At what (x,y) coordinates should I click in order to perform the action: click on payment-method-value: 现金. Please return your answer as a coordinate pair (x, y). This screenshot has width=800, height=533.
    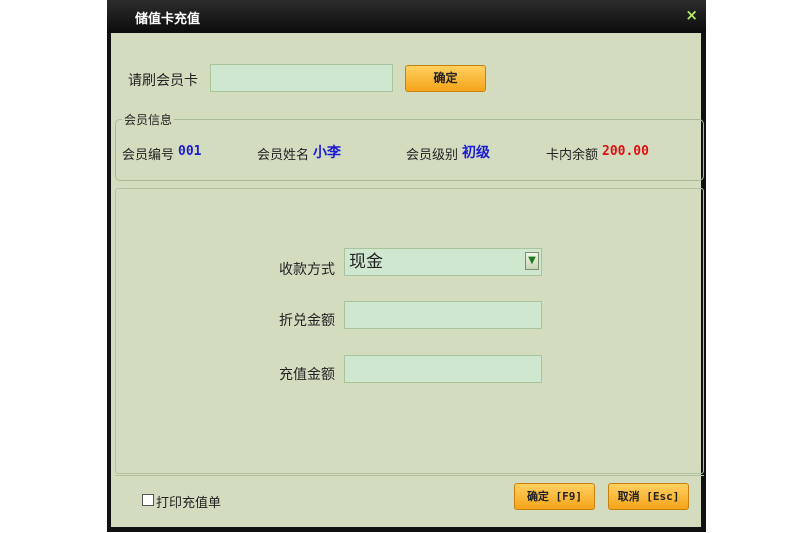
    Looking at the image, I should click on (366, 262).